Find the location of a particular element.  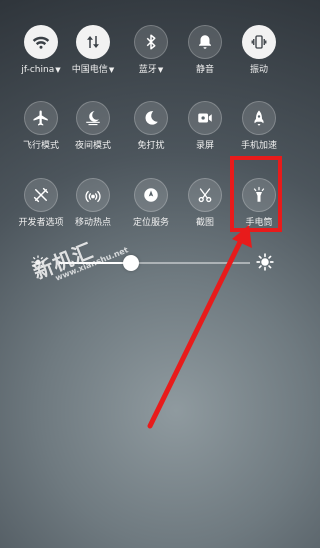

screen-record-icon is located at coordinates (205, 118).